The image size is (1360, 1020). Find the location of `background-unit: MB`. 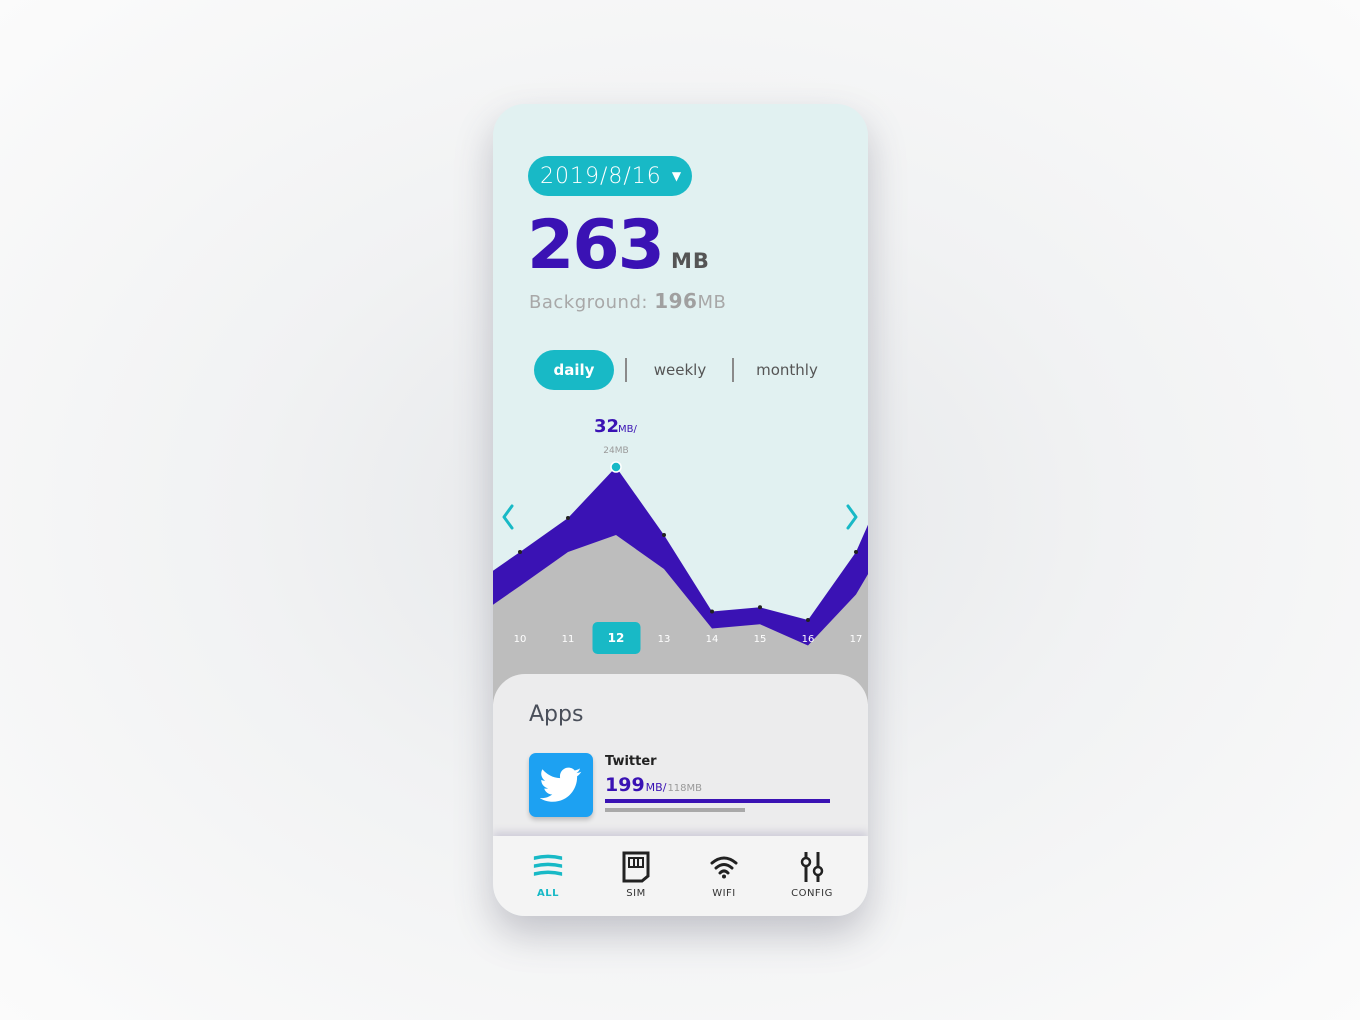

background-unit: MB is located at coordinates (712, 302).